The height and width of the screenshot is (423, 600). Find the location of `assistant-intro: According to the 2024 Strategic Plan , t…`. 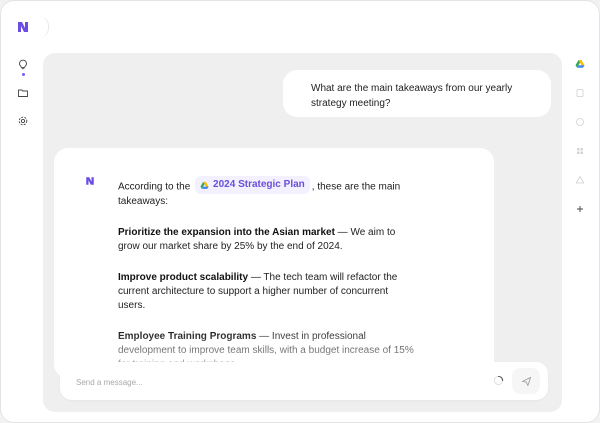

assistant-intro: According to the 2024 Strategic Plan , t… is located at coordinates (268, 192).